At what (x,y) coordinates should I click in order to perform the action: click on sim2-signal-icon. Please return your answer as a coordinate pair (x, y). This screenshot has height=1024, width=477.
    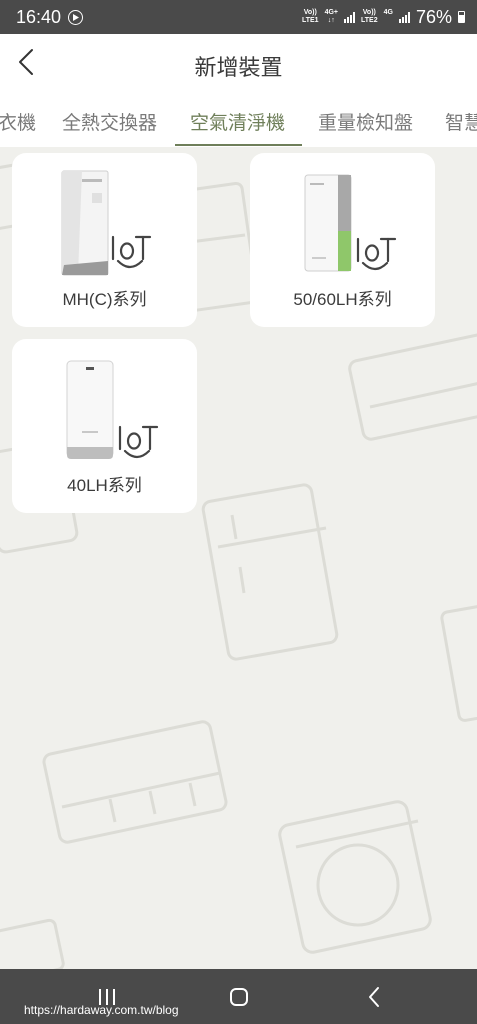
    Looking at the image, I should click on (404, 17).